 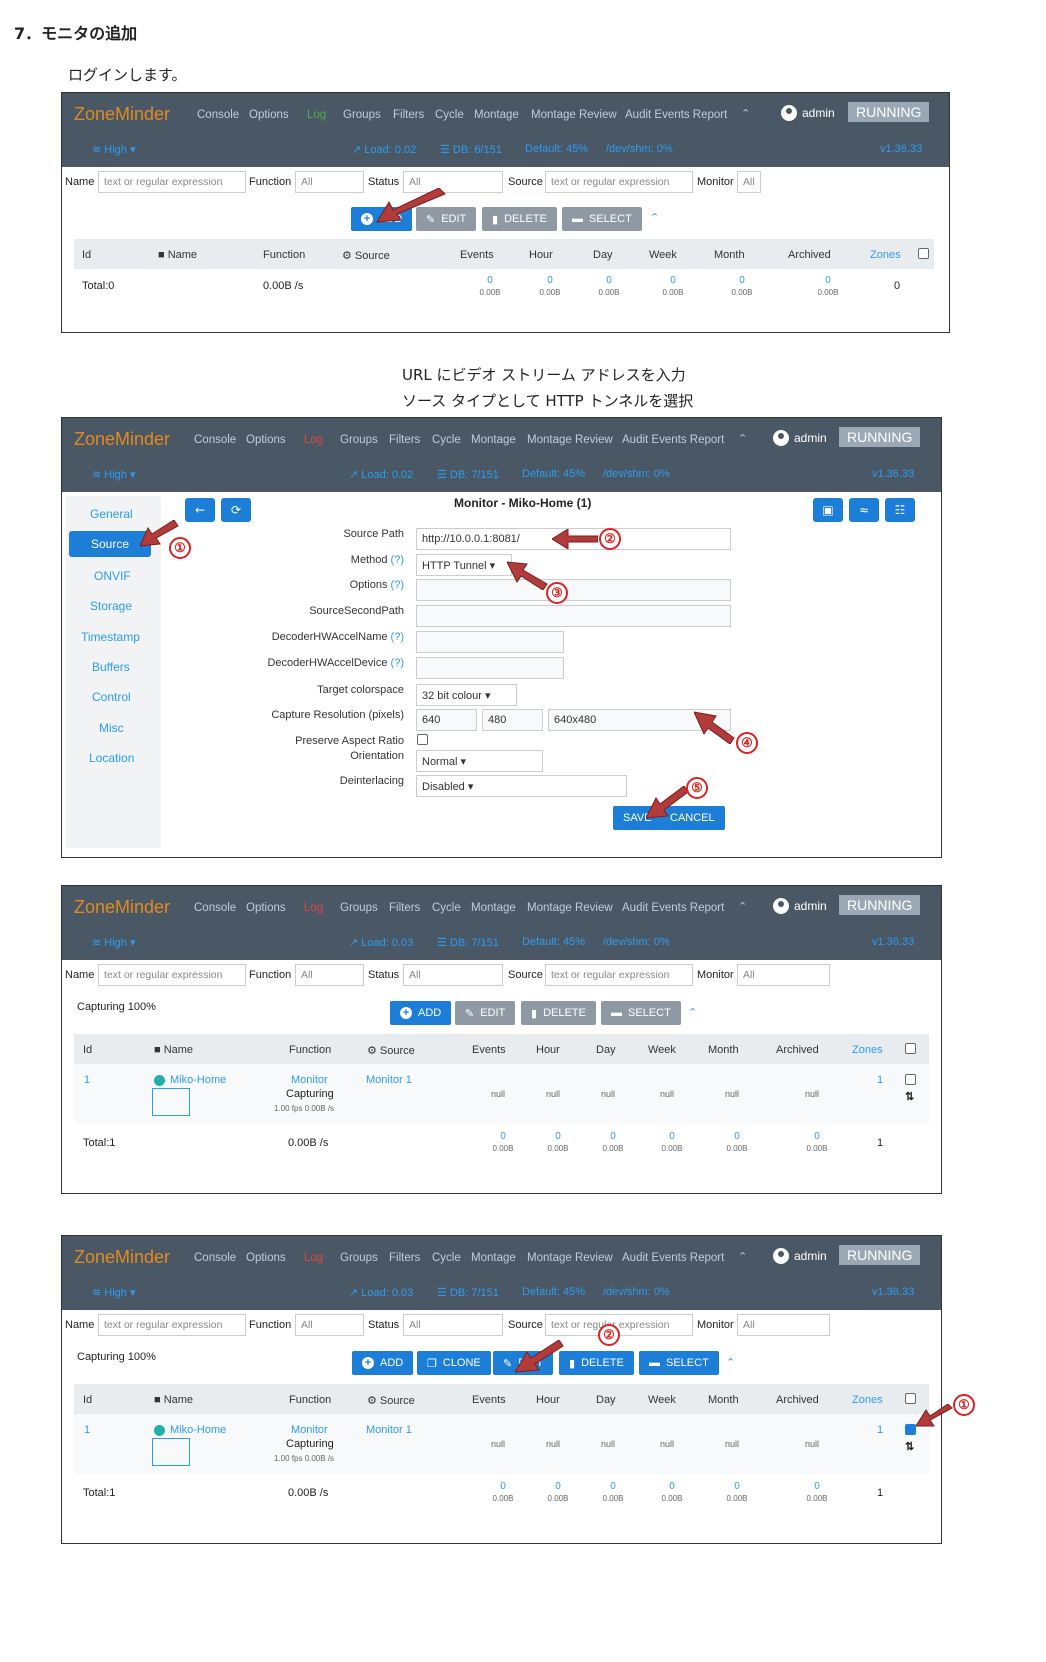 What do you see at coordinates (111, 697) in the screenshot?
I see `tab-control: Control` at bounding box center [111, 697].